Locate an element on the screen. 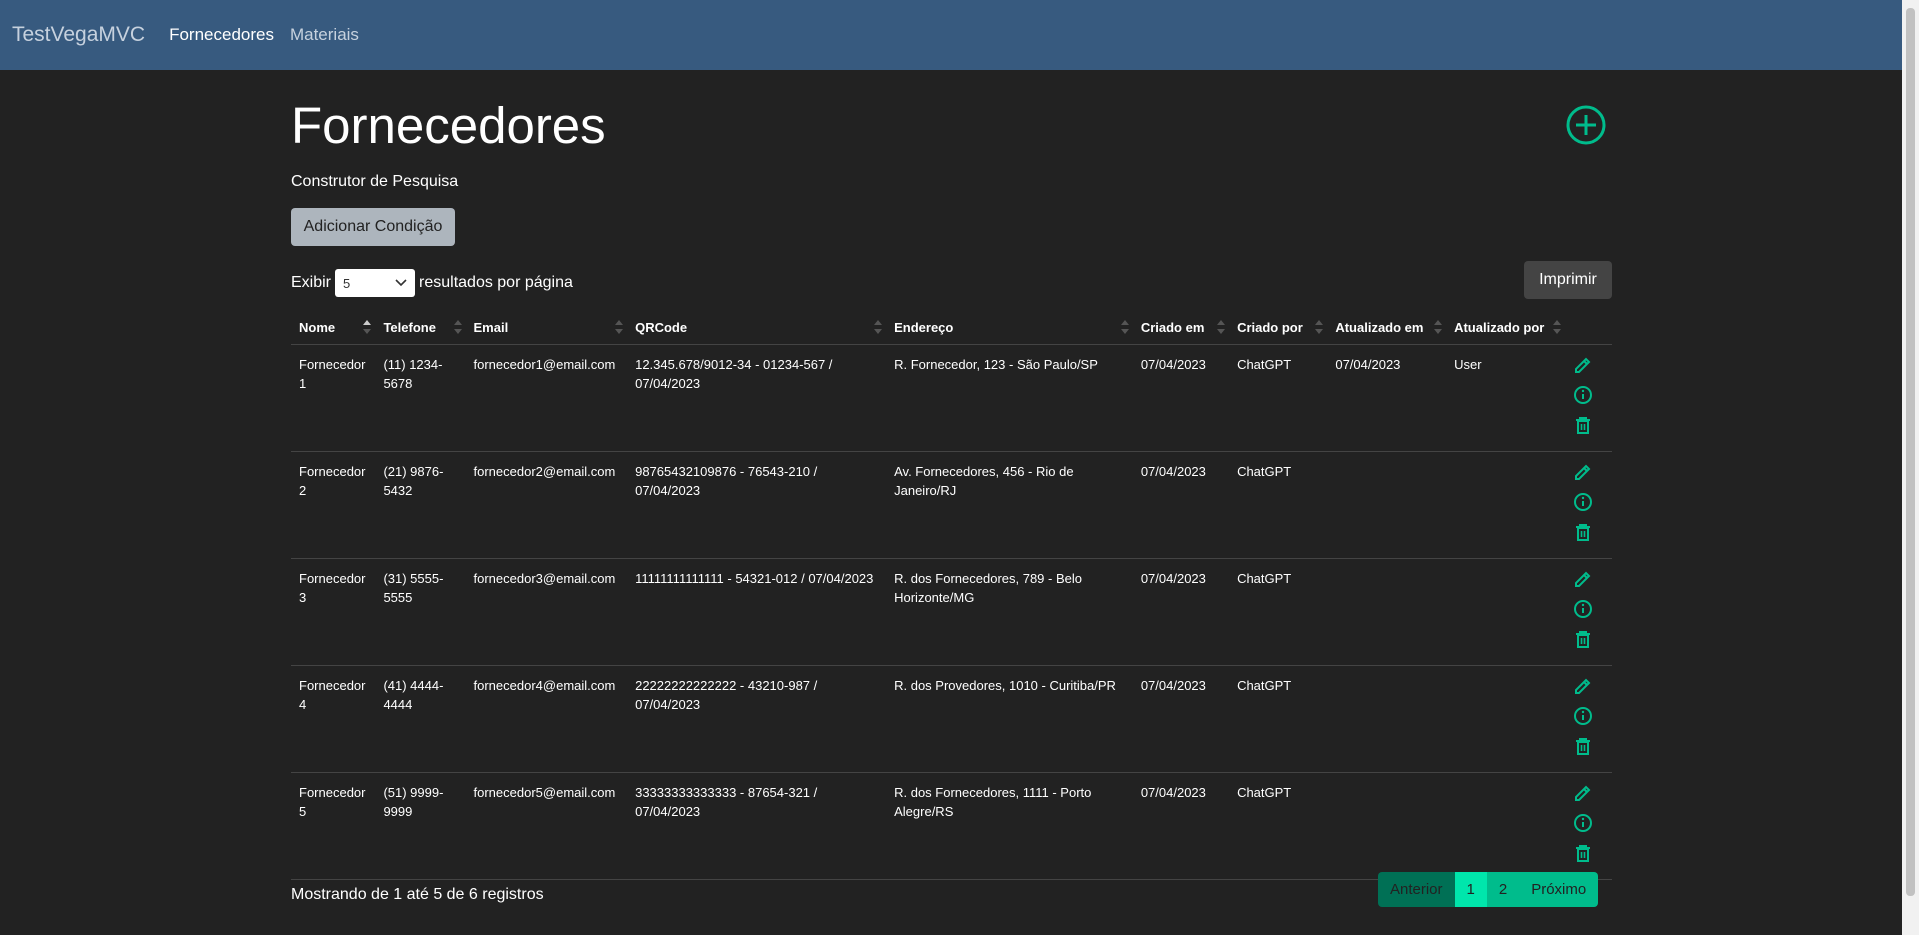  table-cell: 11111111111111 - 54321-012 / 07/04/2023 is located at coordinates (757, 612).